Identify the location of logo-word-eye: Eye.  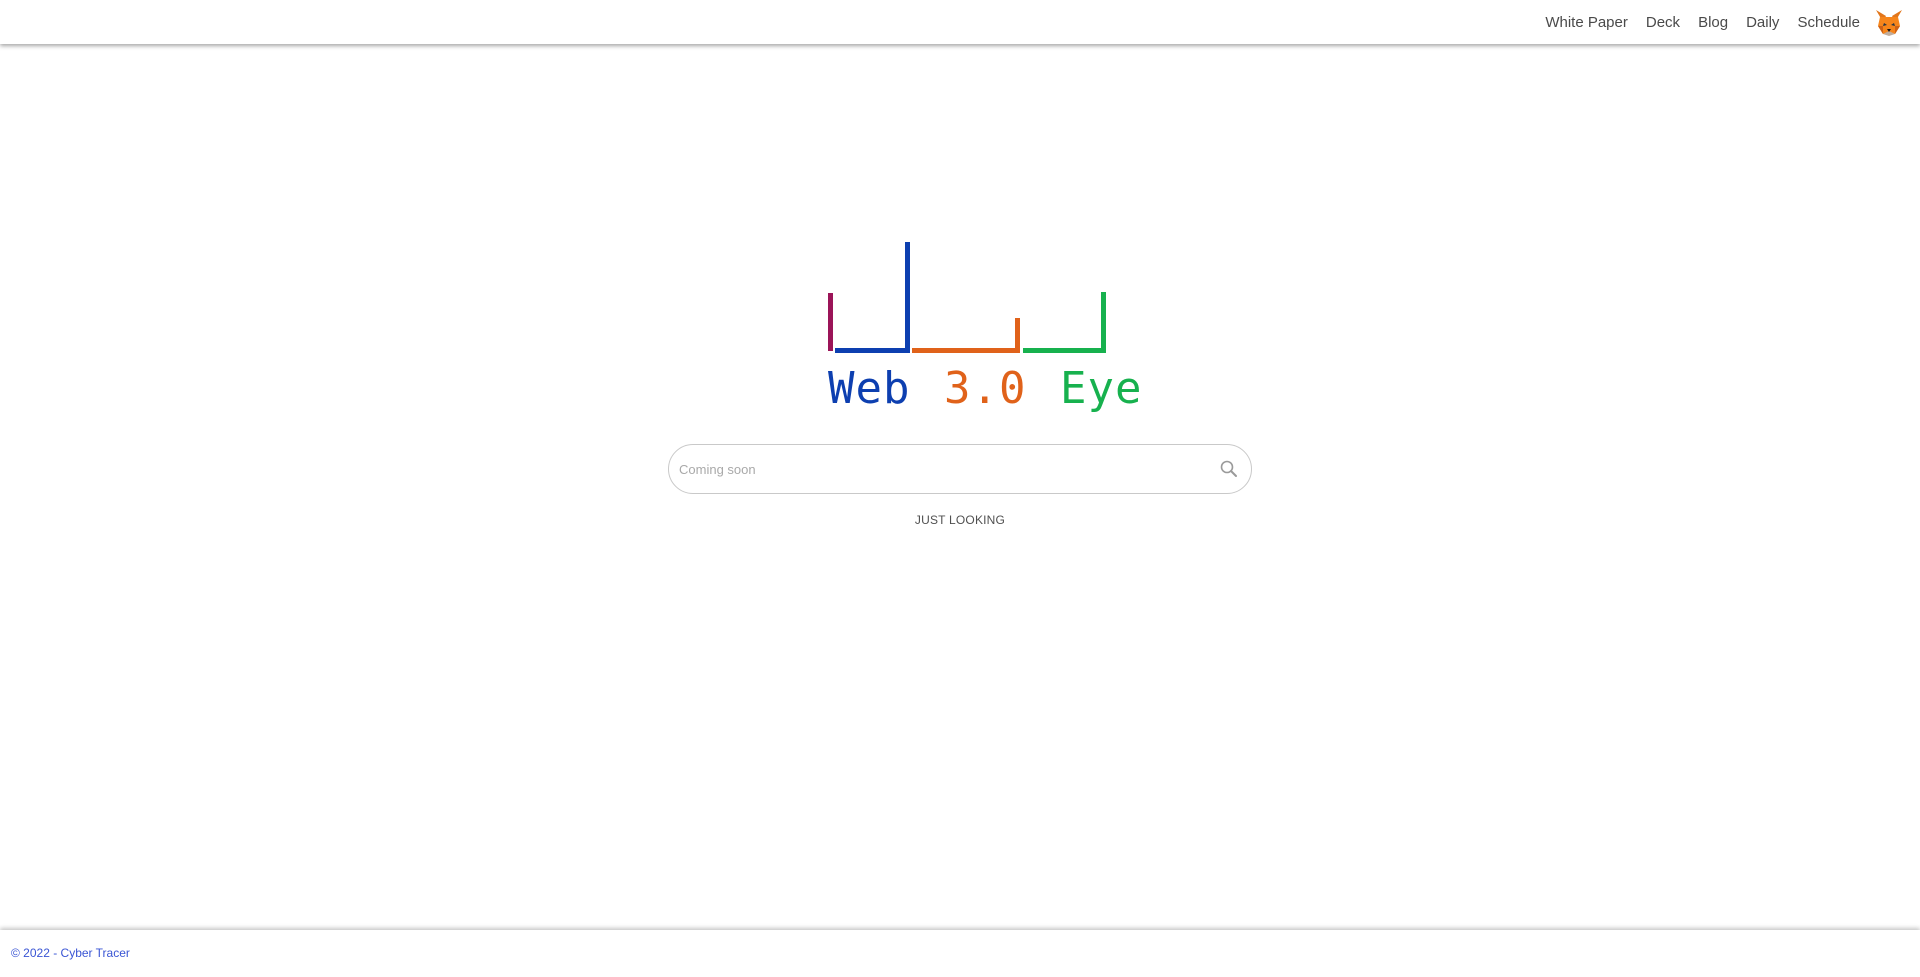
(1101, 388).